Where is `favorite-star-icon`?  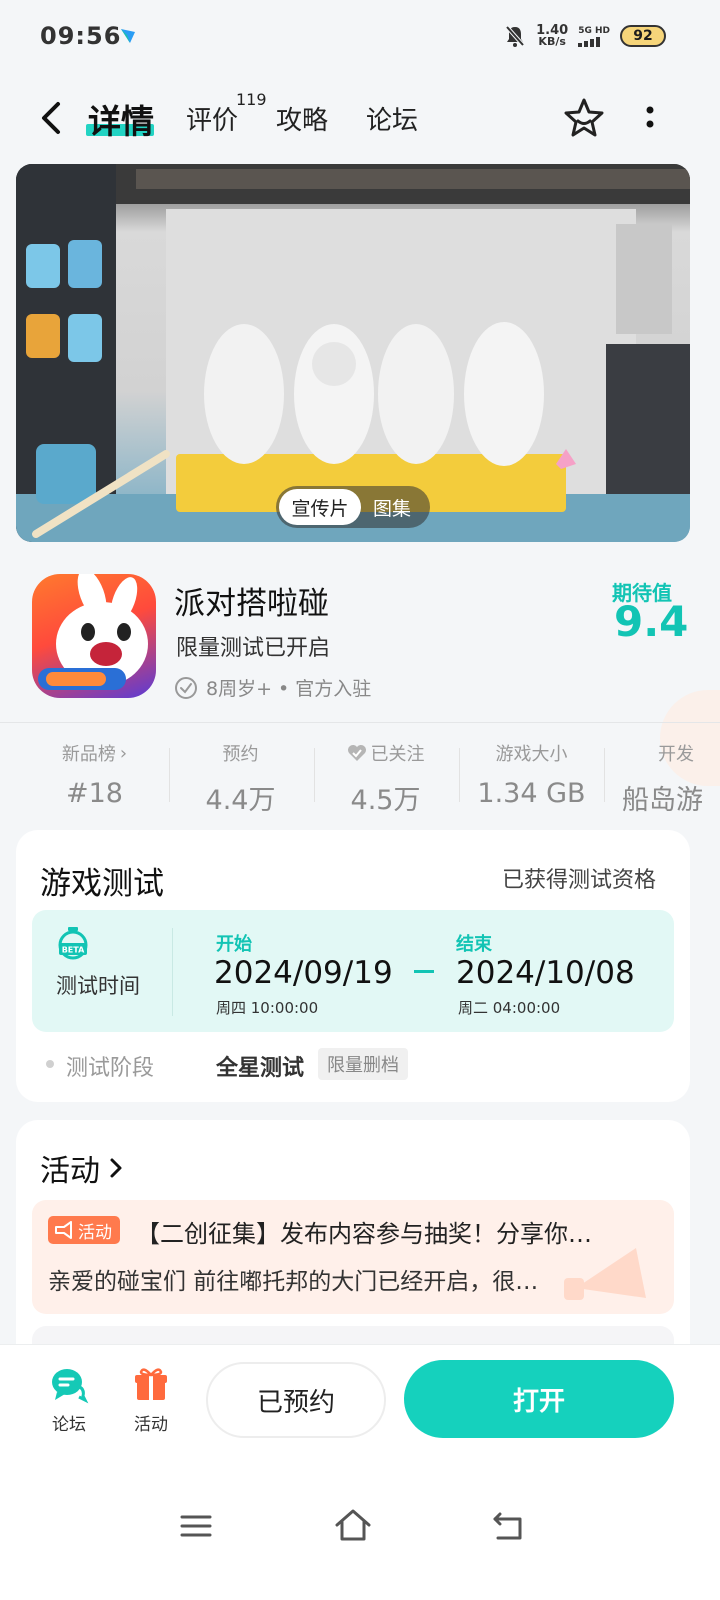 favorite-star-icon is located at coordinates (584, 118).